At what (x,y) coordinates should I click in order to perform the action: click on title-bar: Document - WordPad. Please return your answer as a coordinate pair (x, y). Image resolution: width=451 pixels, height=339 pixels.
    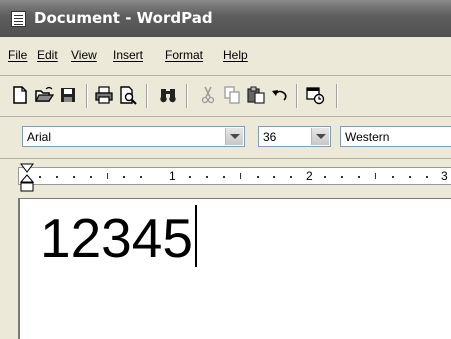
    Looking at the image, I should click on (225, 18).